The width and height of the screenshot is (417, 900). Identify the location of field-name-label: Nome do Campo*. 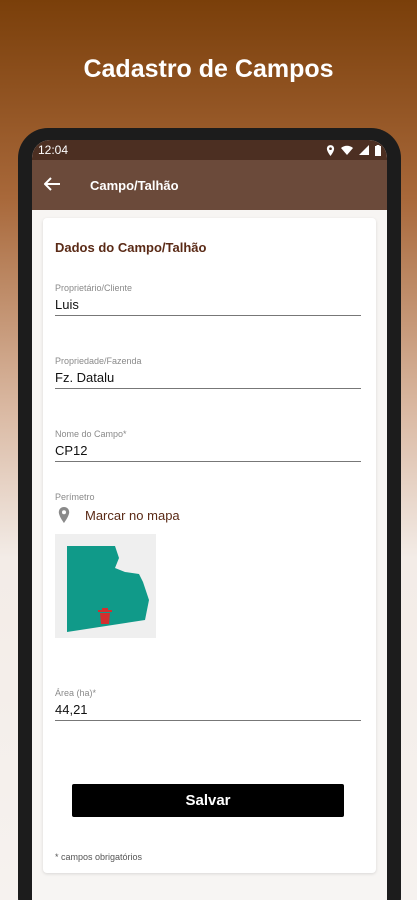
(91, 434).